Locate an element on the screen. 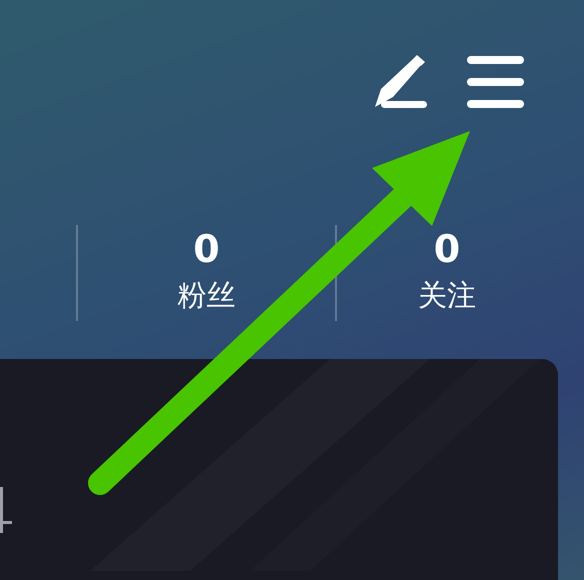 Image resolution: width=584 pixels, height=580 pixels. menu-icon is located at coordinates (495, 82).